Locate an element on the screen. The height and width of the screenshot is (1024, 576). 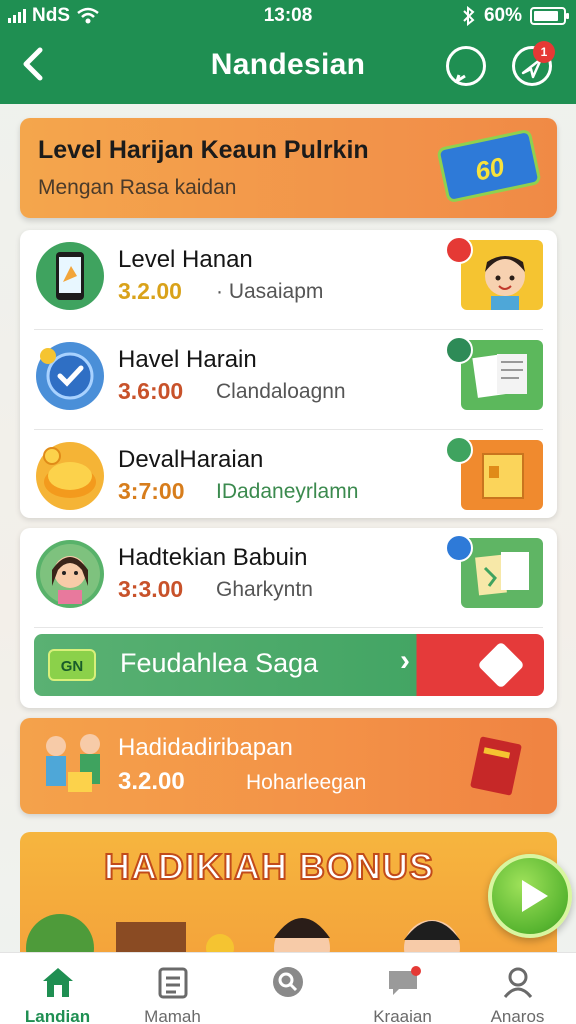
task-row: Level Hanan 3.2.00 · Uasaiapm is located at coordinates (288, 280).